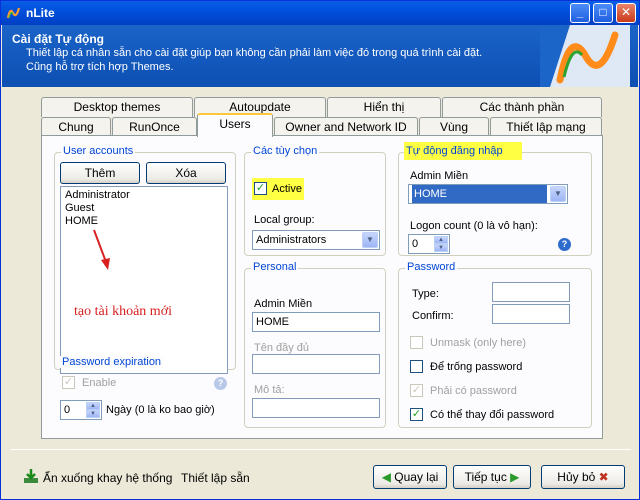  I want to click on password-type-label: Type:, so click(425, 294).